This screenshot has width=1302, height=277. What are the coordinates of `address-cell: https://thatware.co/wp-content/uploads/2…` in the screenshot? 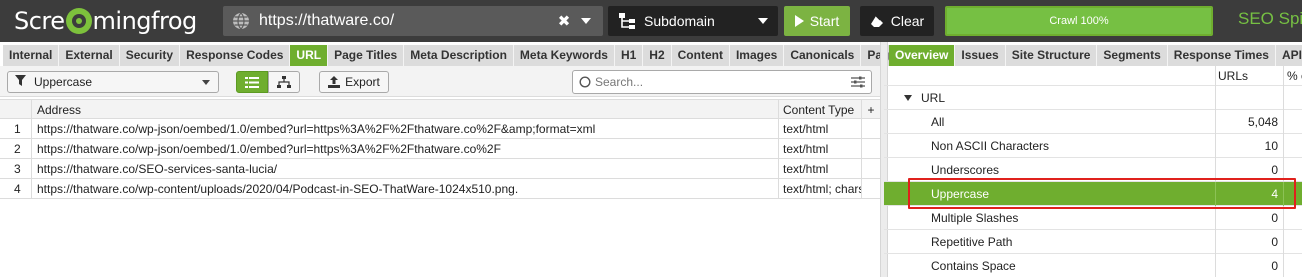 It's located at (405, 189).